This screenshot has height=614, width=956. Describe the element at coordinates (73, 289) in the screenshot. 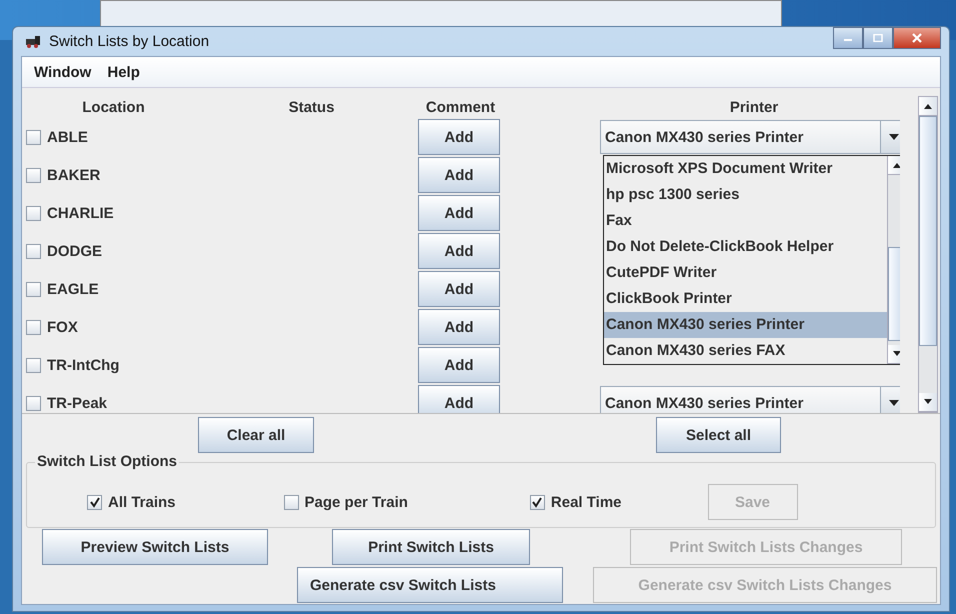

I see `location-name: EAGLE` at that location.